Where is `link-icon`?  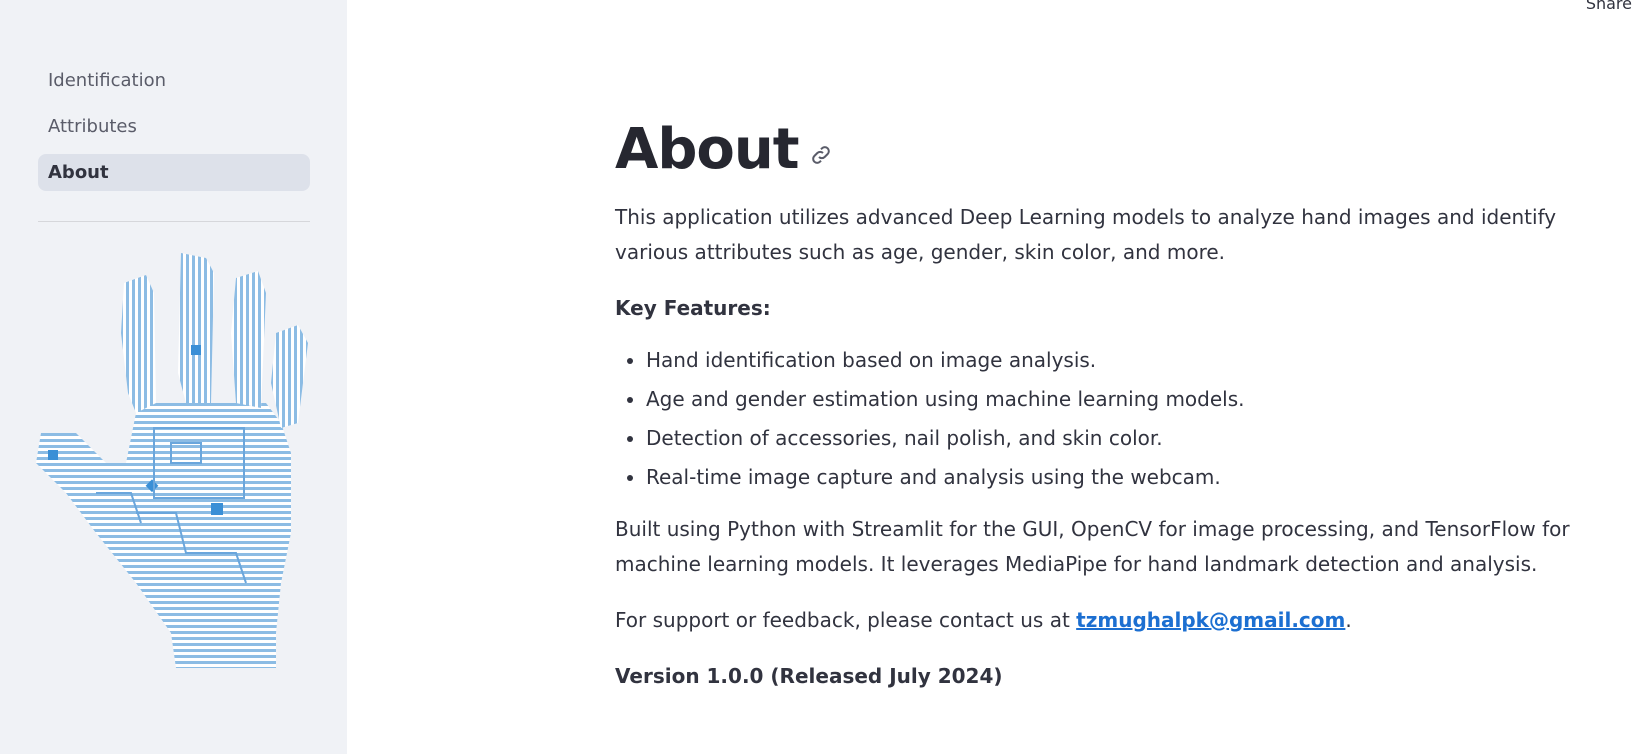 link-icon is located at coordinates (821, 155).